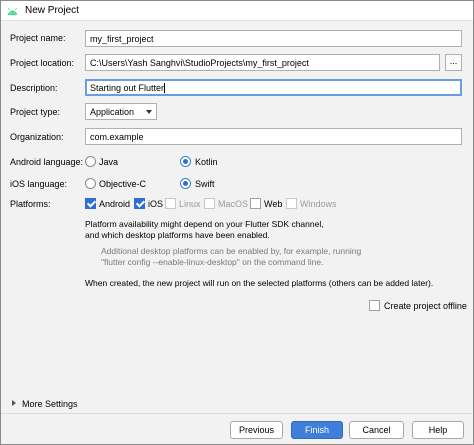 This screenshot has height=445, width=474. Describe the element at coordinates (256, 430) in the screenshot. I see `previous-button: Previous` at that location.